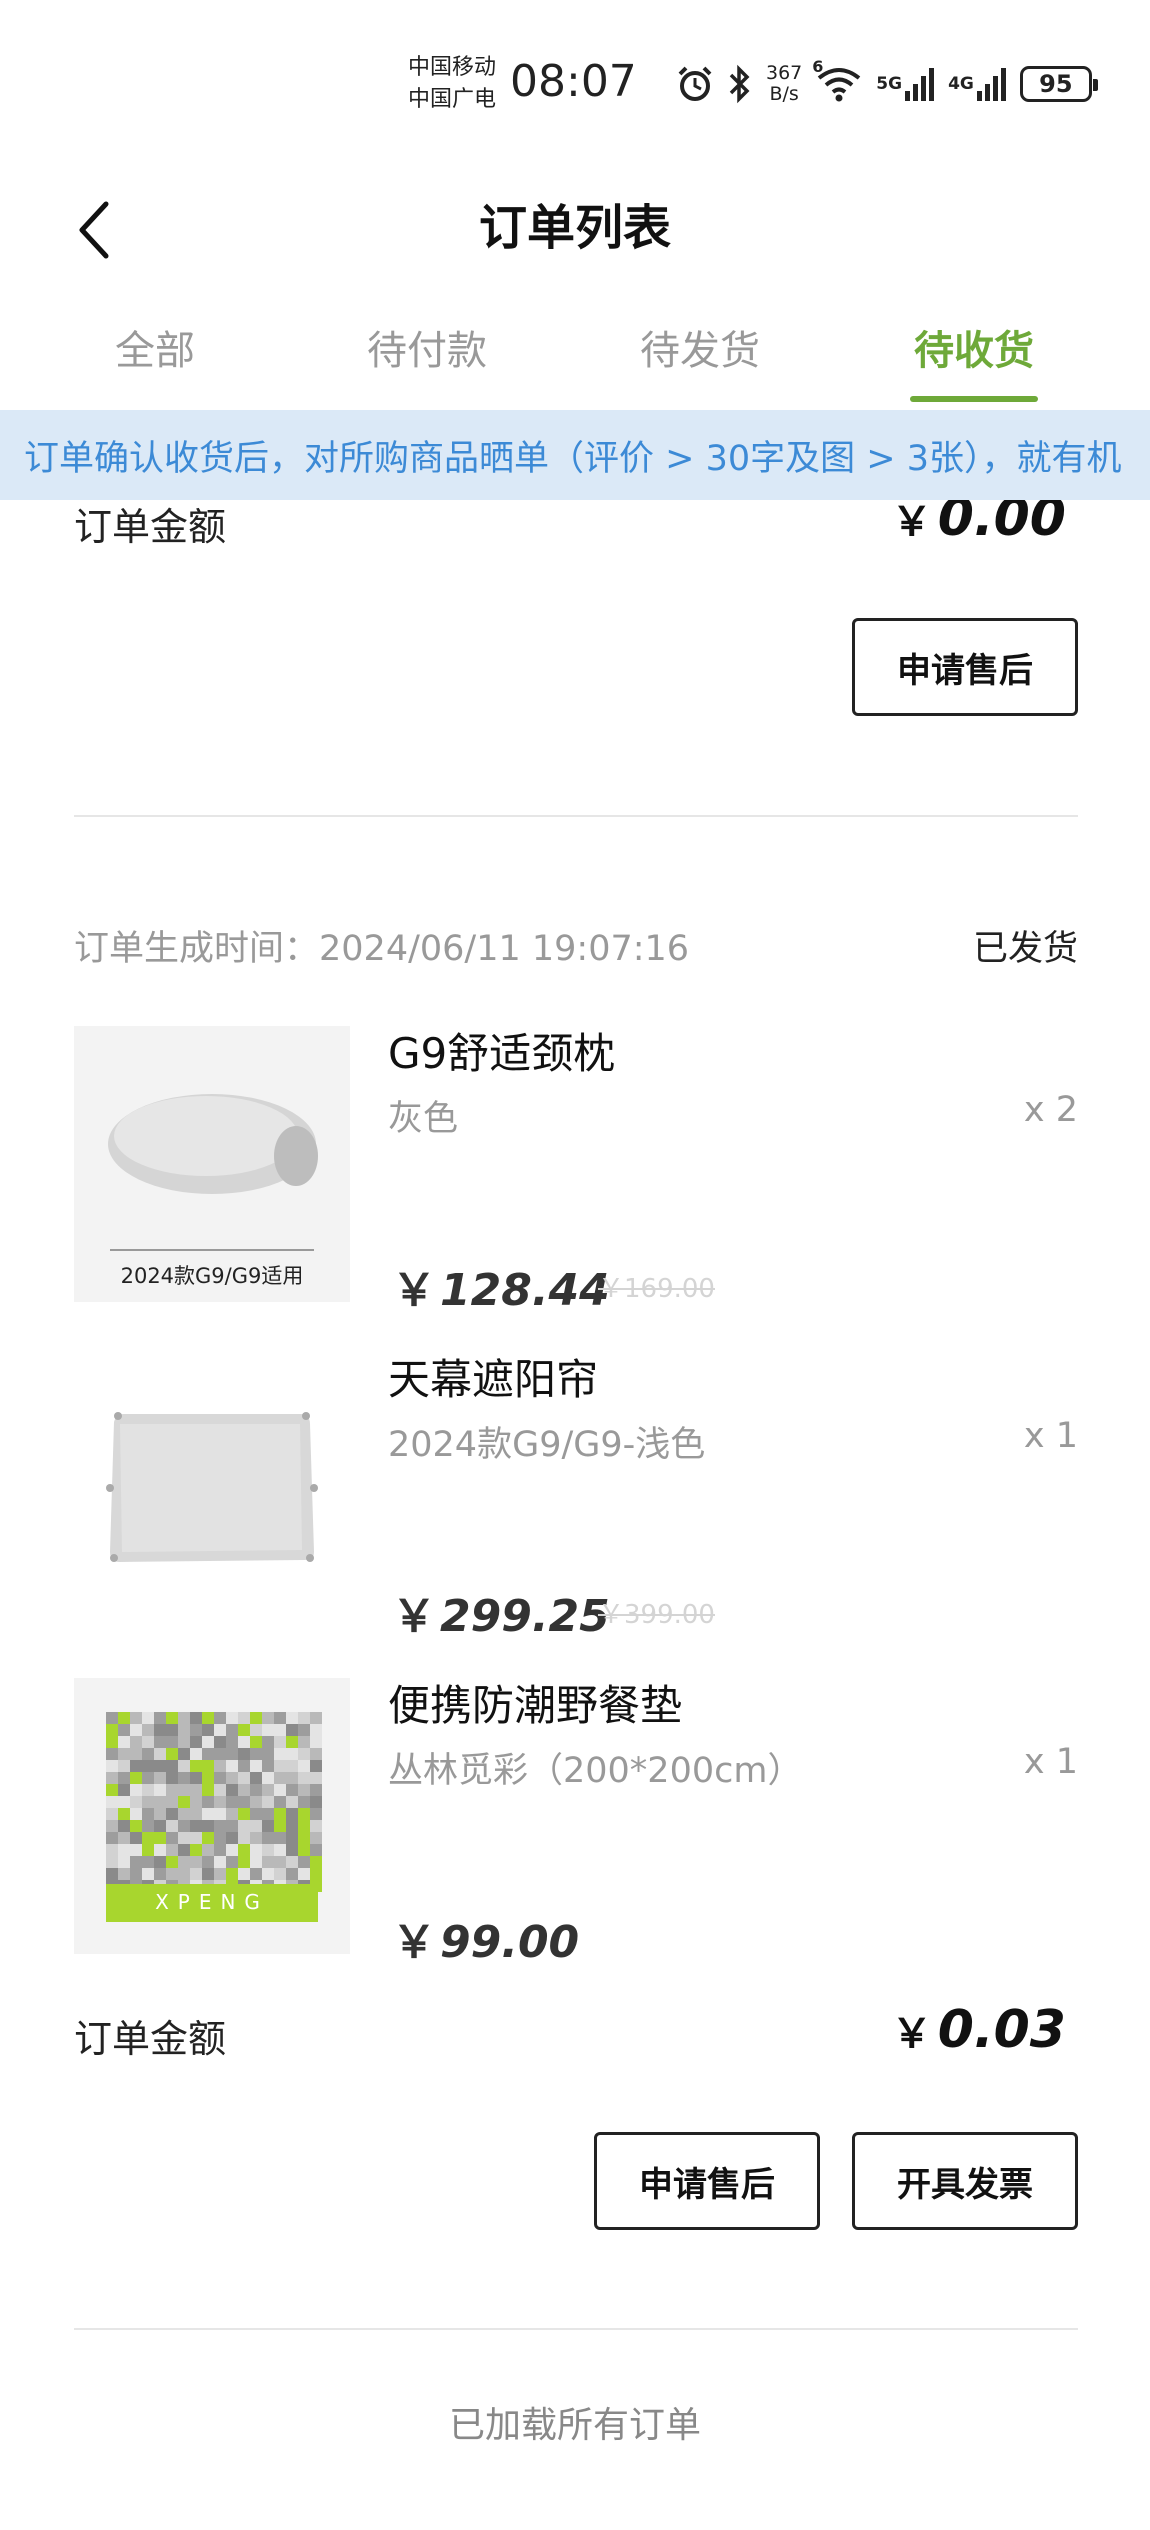  Describe the element at coordinates (155, 347) in the screenshot. I see `tab-all: 全部` at that location.